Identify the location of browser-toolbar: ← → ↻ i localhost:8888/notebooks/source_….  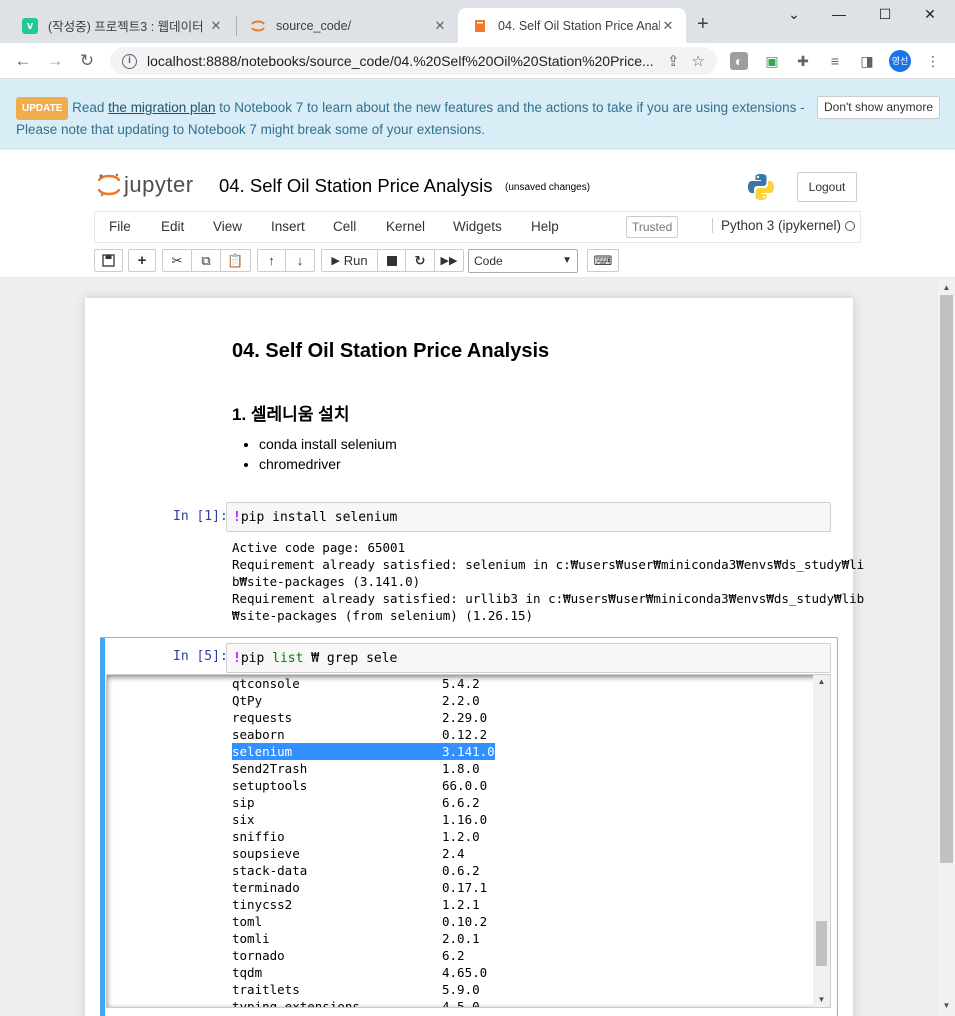
(477, 61).